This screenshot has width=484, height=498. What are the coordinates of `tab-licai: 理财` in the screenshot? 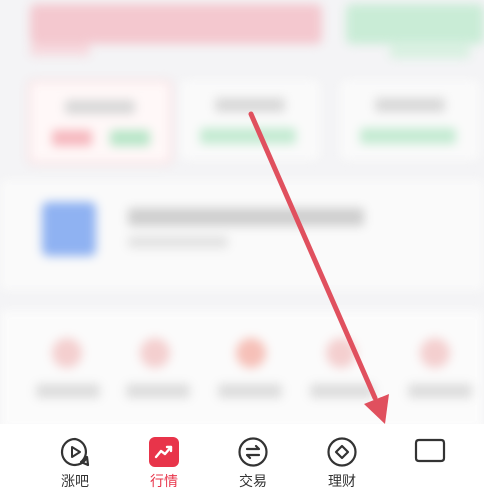 It's located at (342, 464).